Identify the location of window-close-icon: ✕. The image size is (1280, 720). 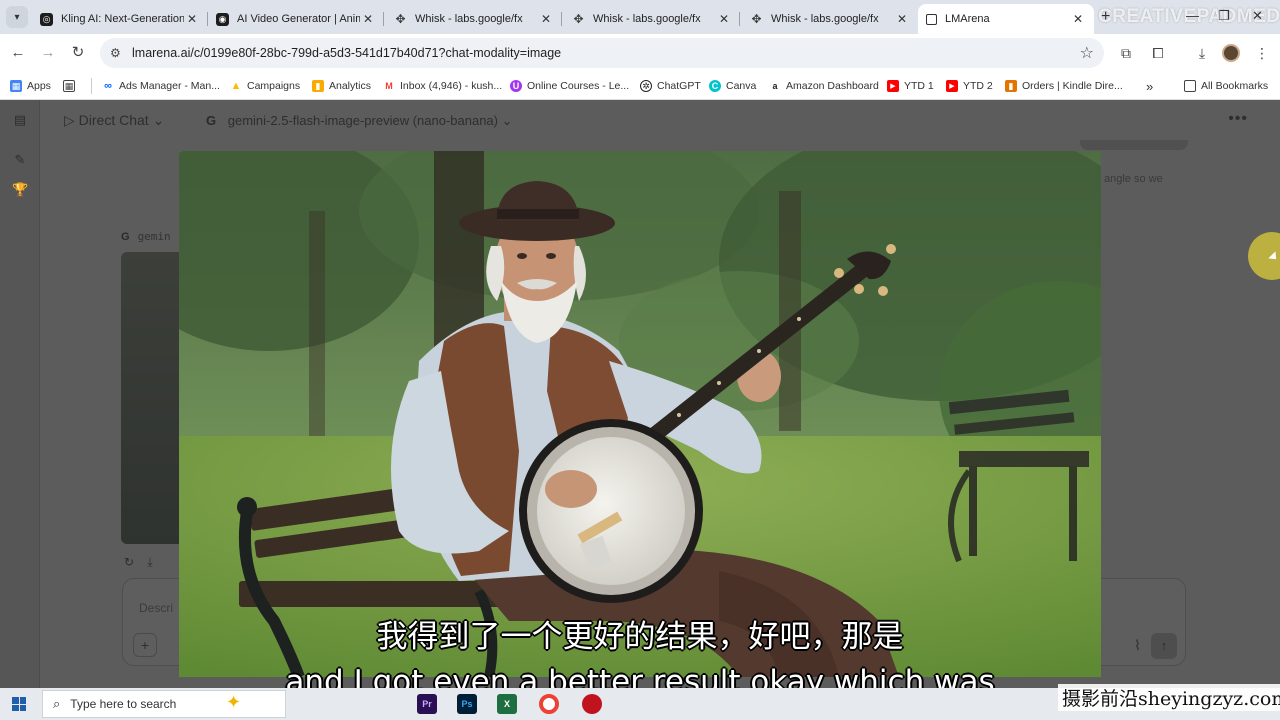
(1257, 16).